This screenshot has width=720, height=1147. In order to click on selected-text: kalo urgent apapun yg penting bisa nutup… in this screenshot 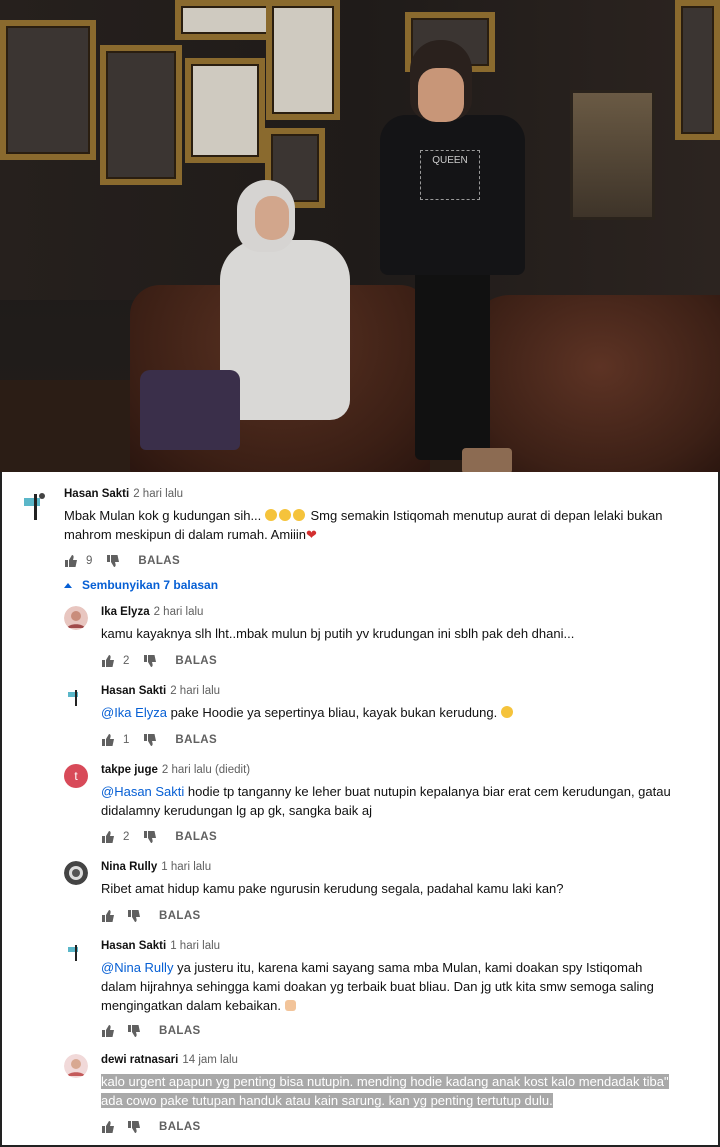, I will do `click(385, 1091)`.